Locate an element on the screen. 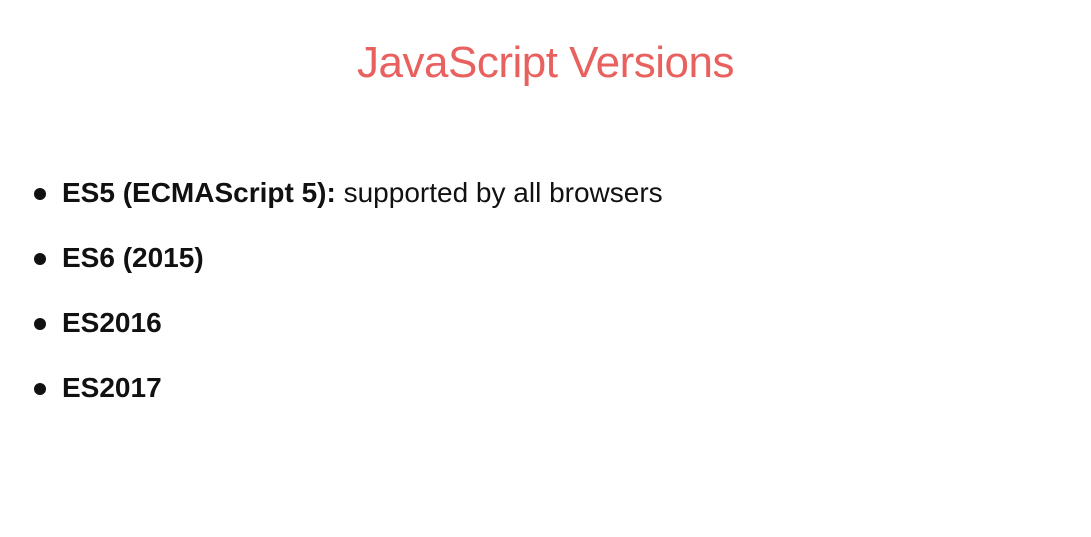  bullet-text: supported by all browsers is located at coordinates (499, 192).